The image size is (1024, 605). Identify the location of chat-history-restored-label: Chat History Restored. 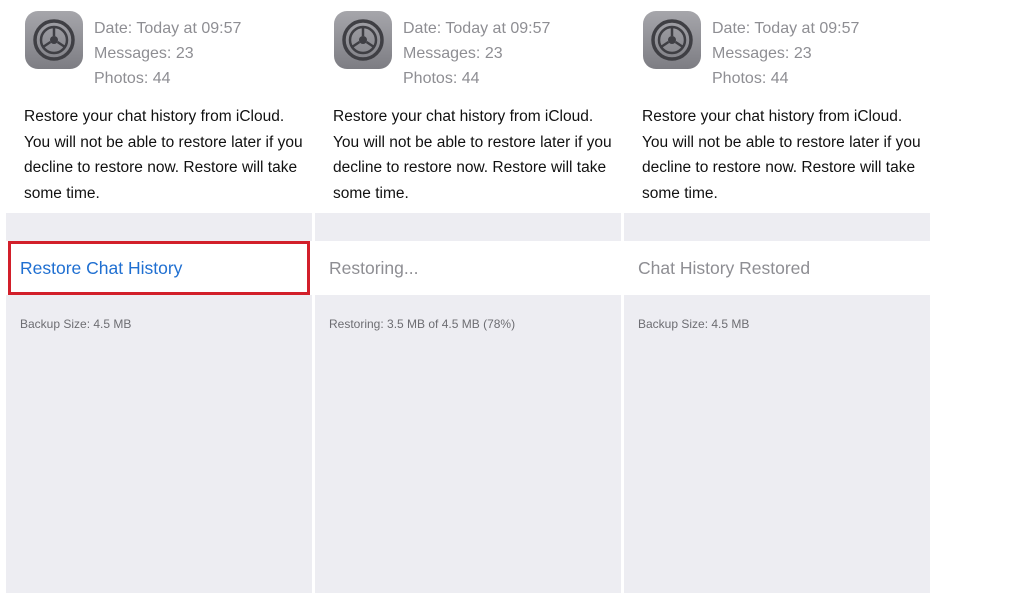
(724, 267).